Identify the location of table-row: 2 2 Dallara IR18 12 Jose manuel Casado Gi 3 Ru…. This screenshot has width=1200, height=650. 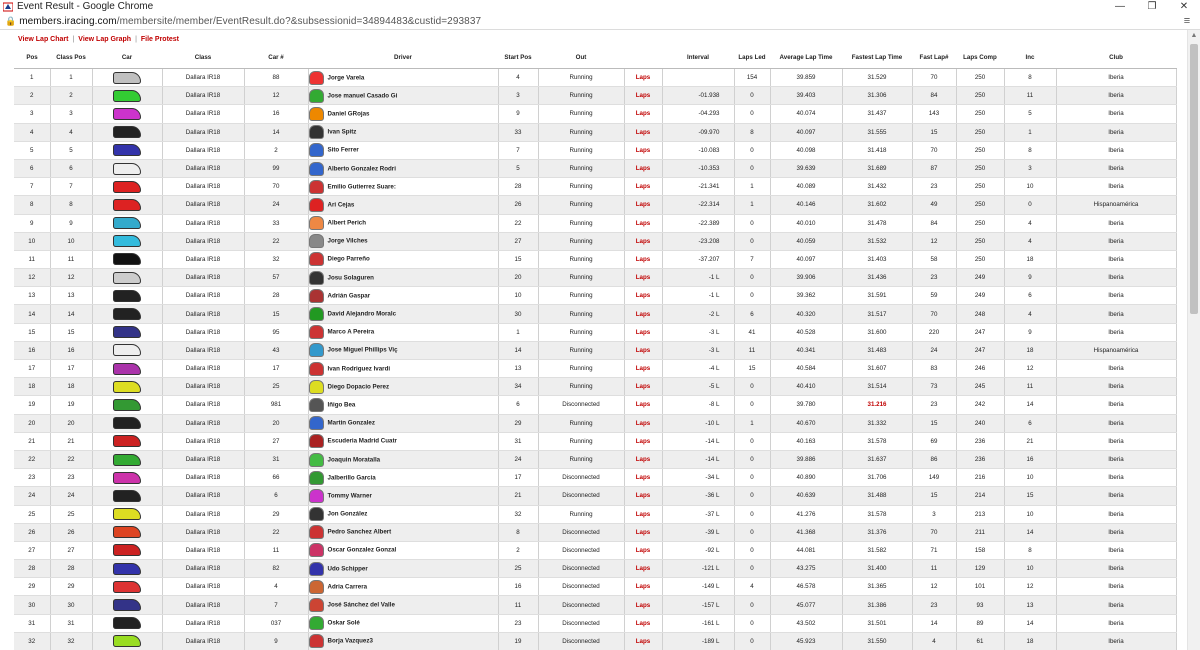
(595, 96).